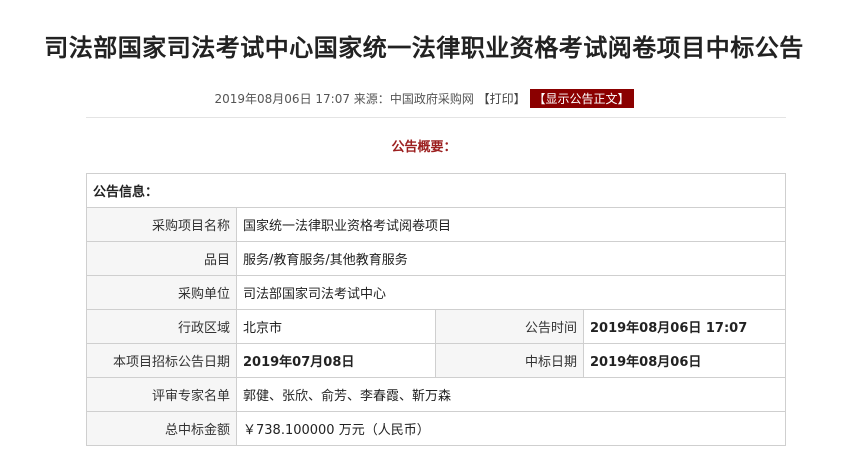  I want to click on purchaser-label: 采购单位, so click(161, 292).